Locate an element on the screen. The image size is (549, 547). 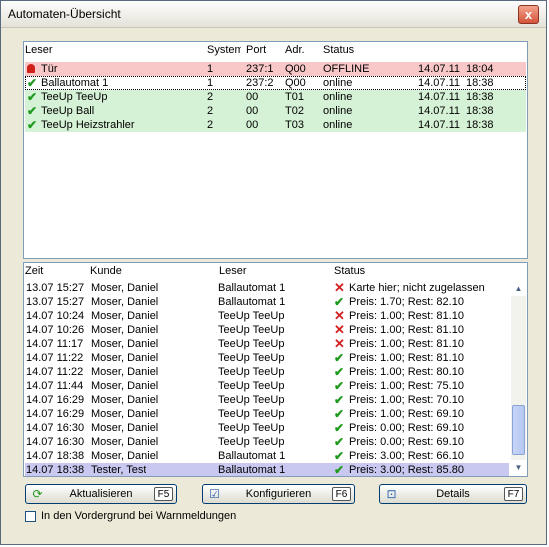
reader-name: Ballautomat 1 is located at coordinates (75, 83).